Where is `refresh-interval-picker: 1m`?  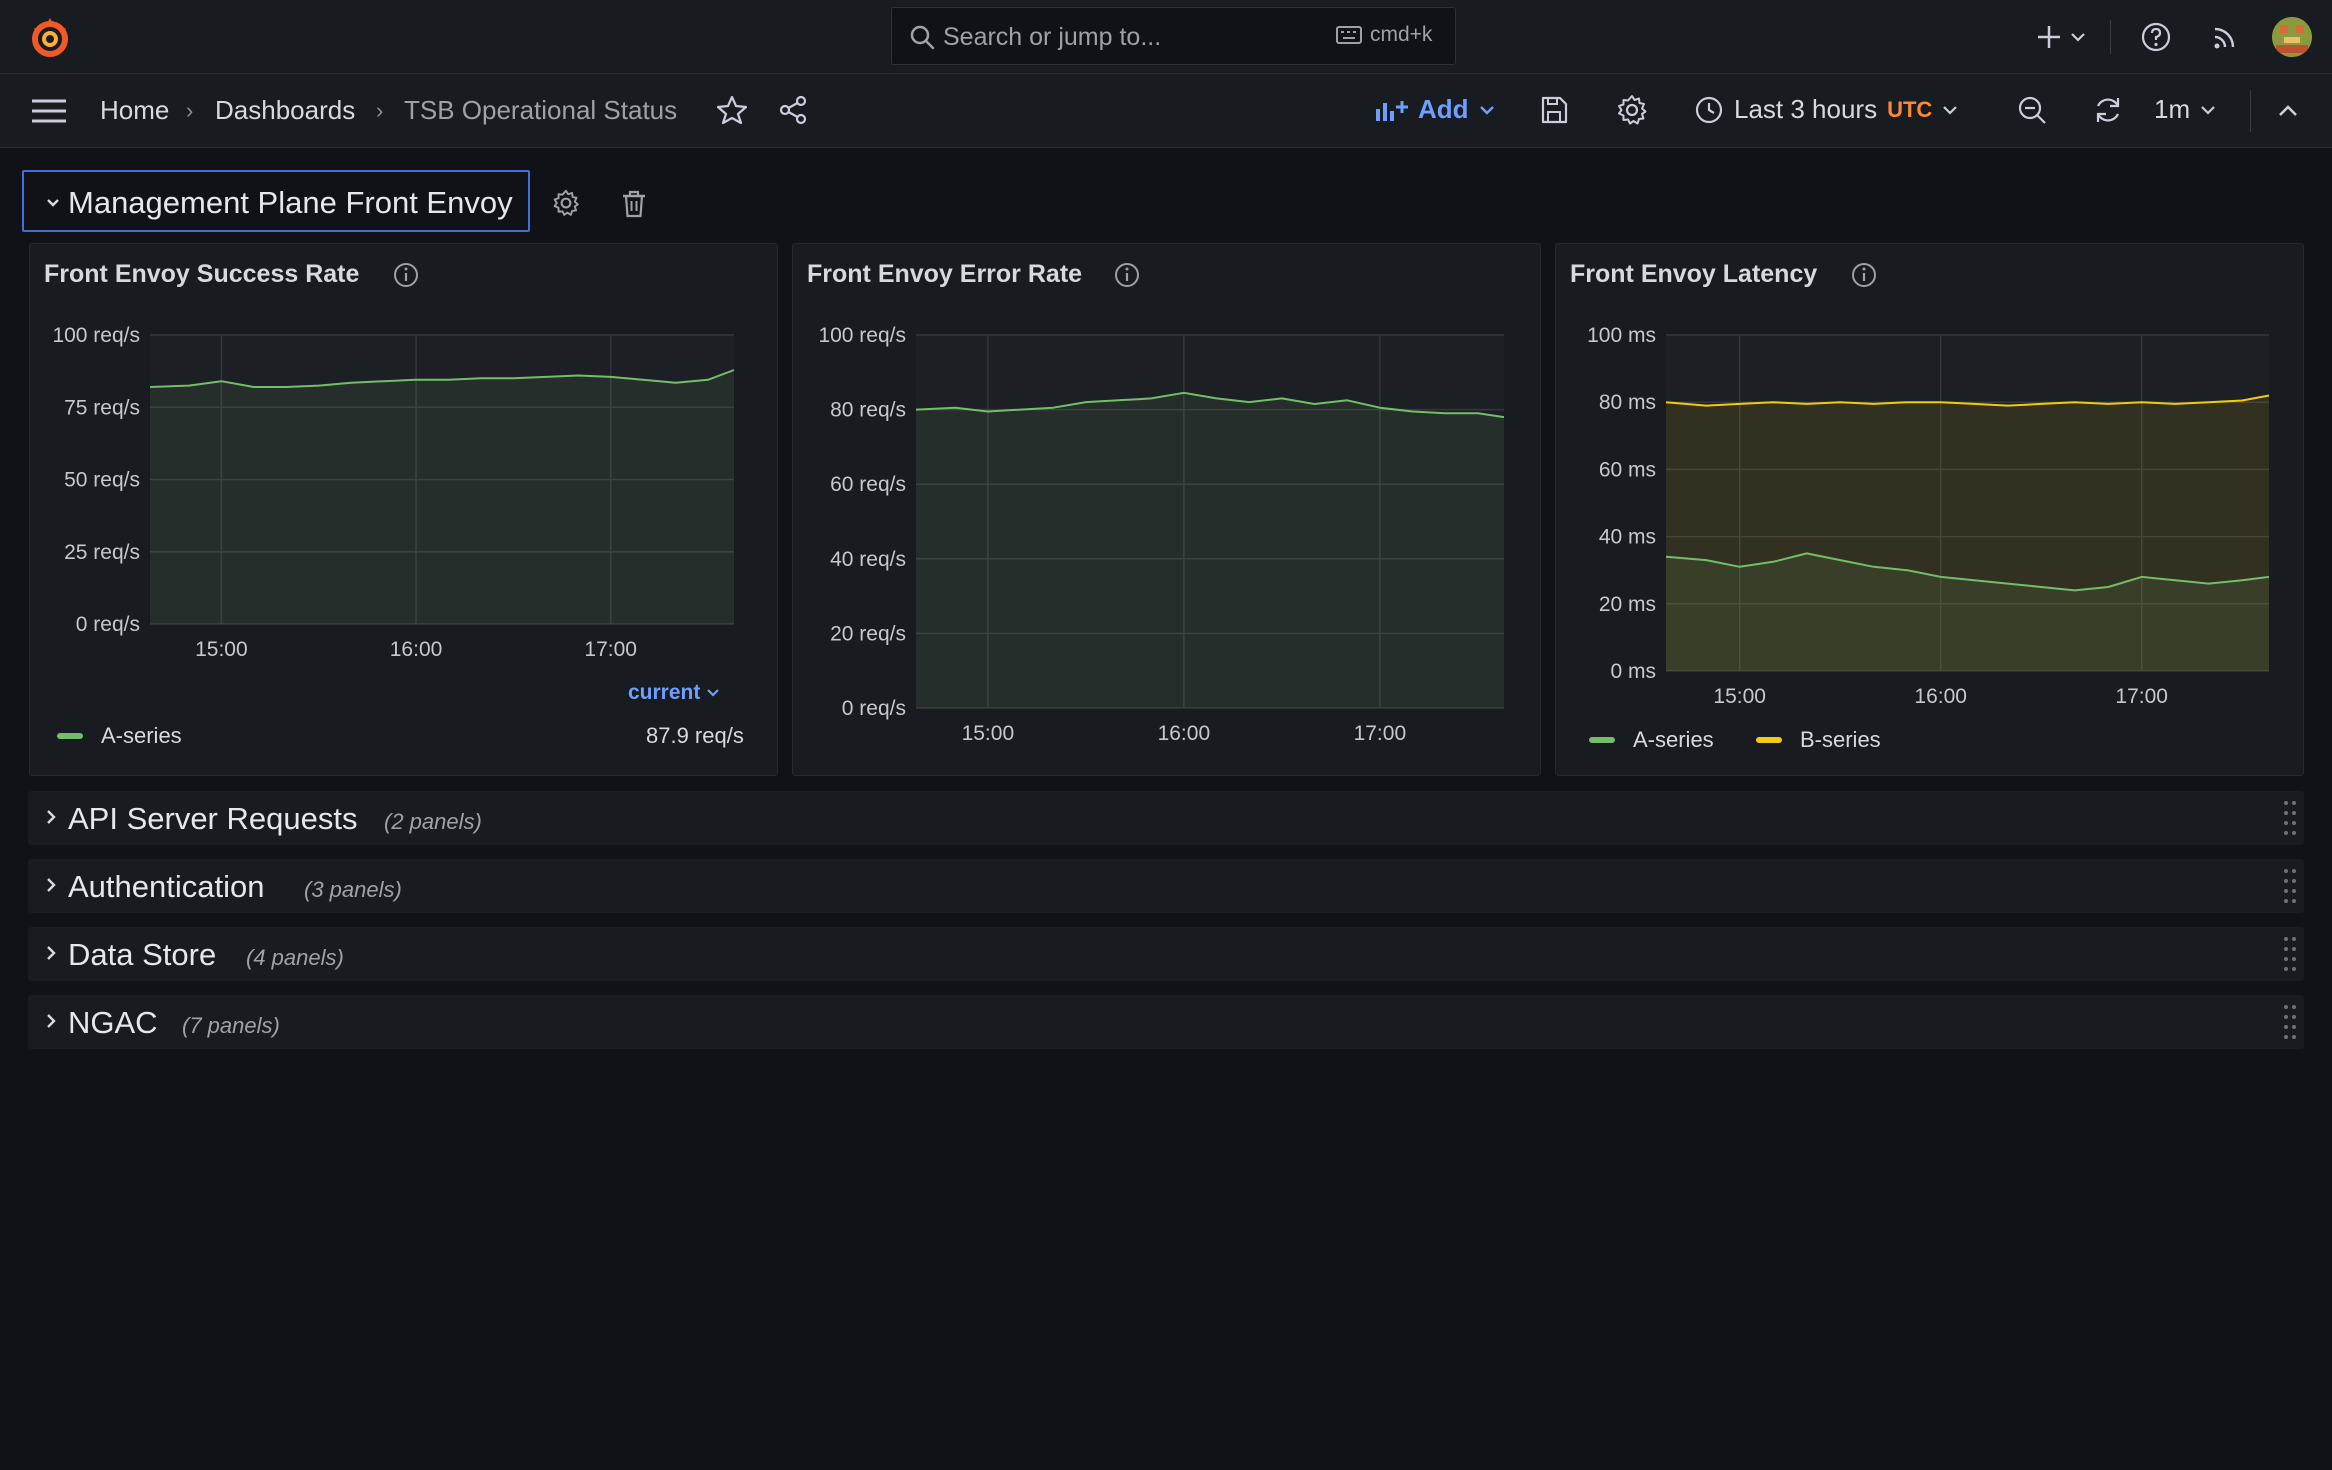 refresh-interval-picker: 1m is located at coordinates (2185, 109).